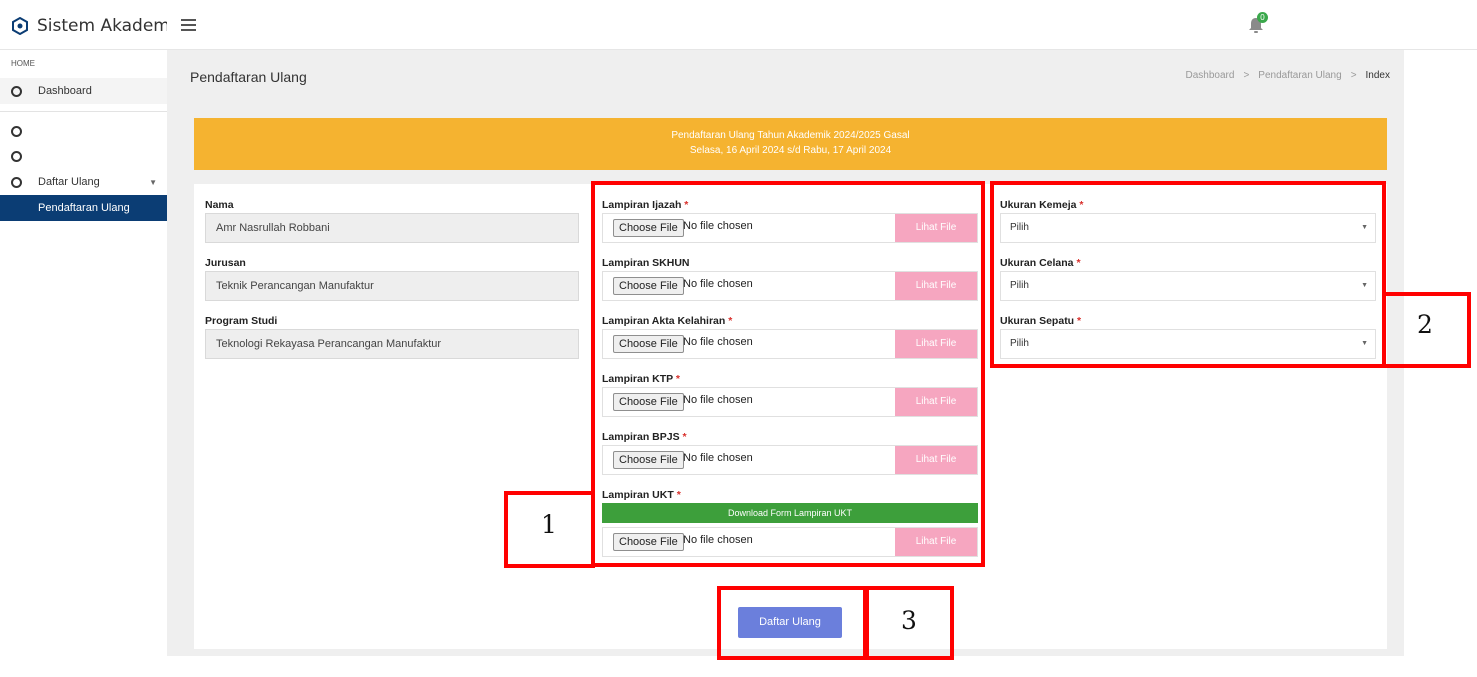 The height and width of the screenshot is (677, 1477). I want to click on breadcrumb-dashboard: Dashboard, so click(1210, 75).